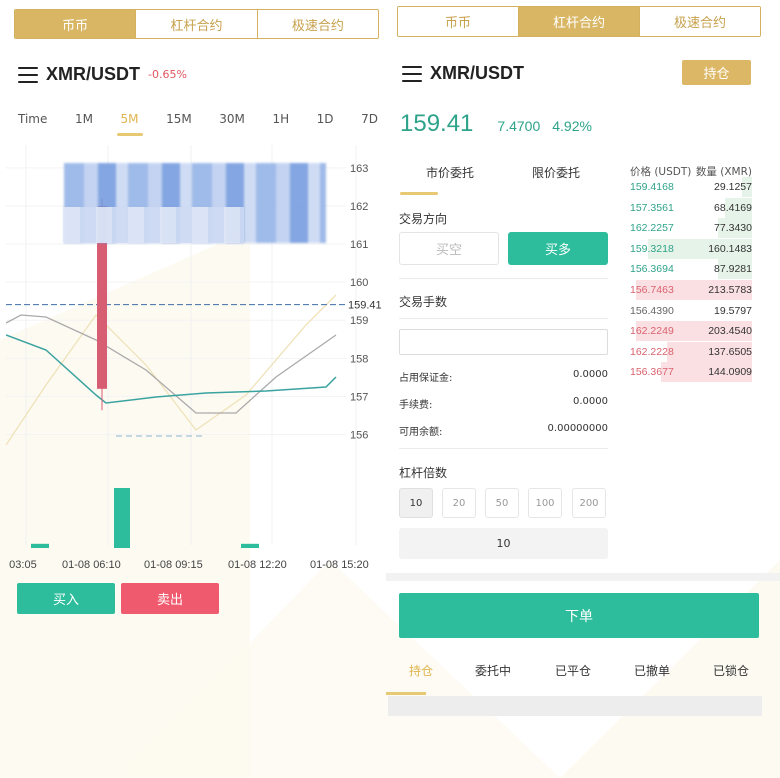 The height and width of the screenshot is (778, 780). Describe the element at coordinates (419, 193) in the screenshot. I see `order-tab-underline` at that location.